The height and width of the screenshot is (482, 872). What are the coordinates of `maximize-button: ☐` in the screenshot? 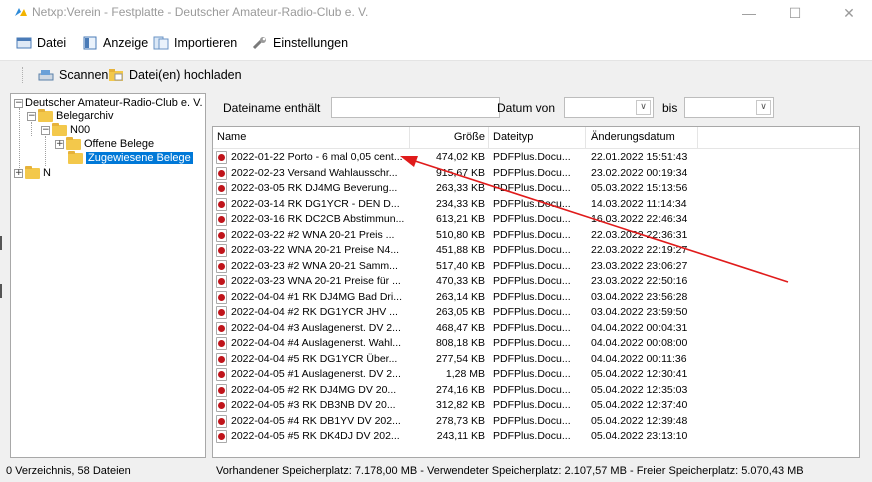 It's located at (795, 13).